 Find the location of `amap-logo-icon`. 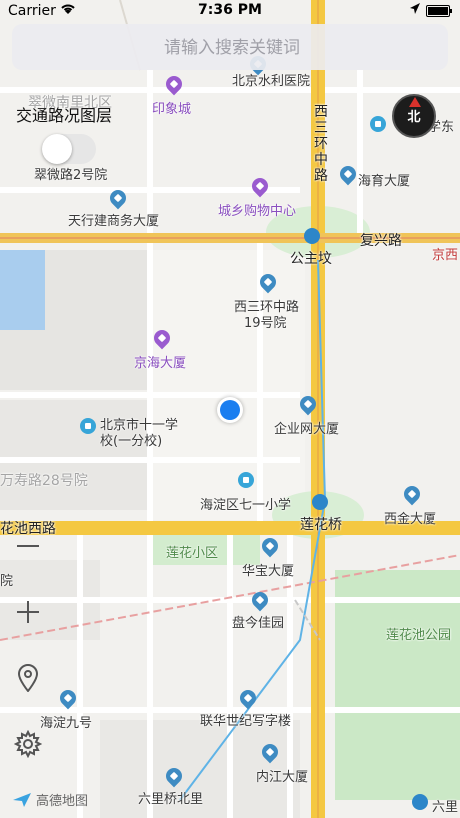

amap-logo-icon is located at coordinates (22, 799).